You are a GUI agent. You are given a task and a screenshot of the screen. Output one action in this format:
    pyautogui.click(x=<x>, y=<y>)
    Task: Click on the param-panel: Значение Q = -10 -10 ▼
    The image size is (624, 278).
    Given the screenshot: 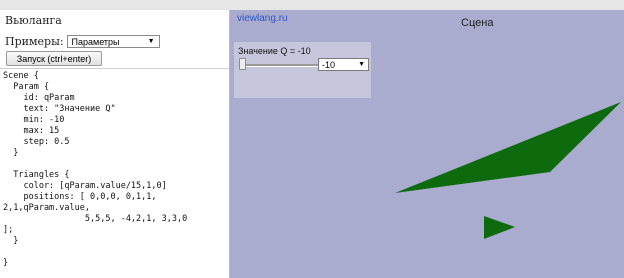 What is the action you would take?
    pyautogui.click(x=302, y=70)
    